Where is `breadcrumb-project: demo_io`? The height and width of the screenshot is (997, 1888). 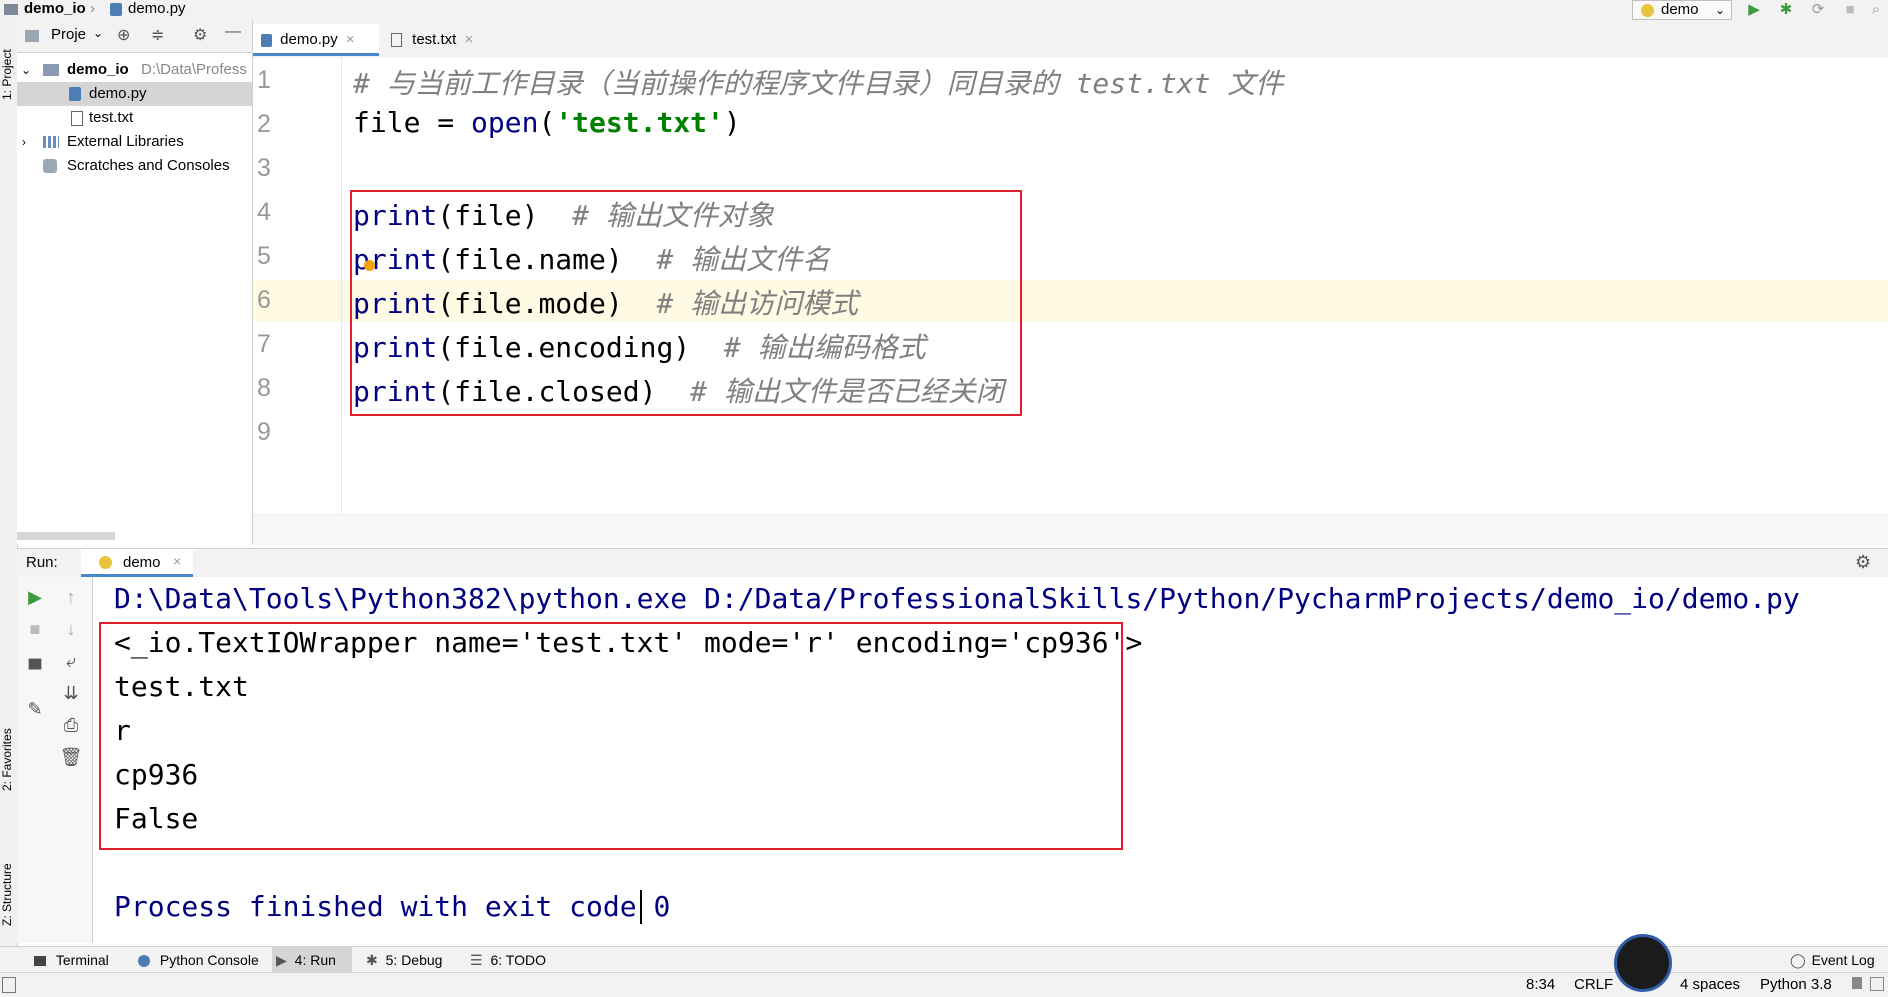 breadcrumb-project: demo_io is located at coordinates (55, 9).